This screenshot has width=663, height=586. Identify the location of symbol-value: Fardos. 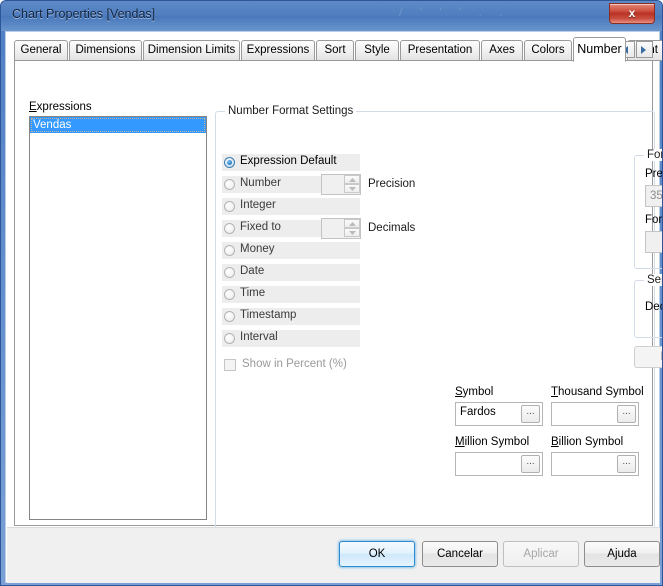
(478, 412).